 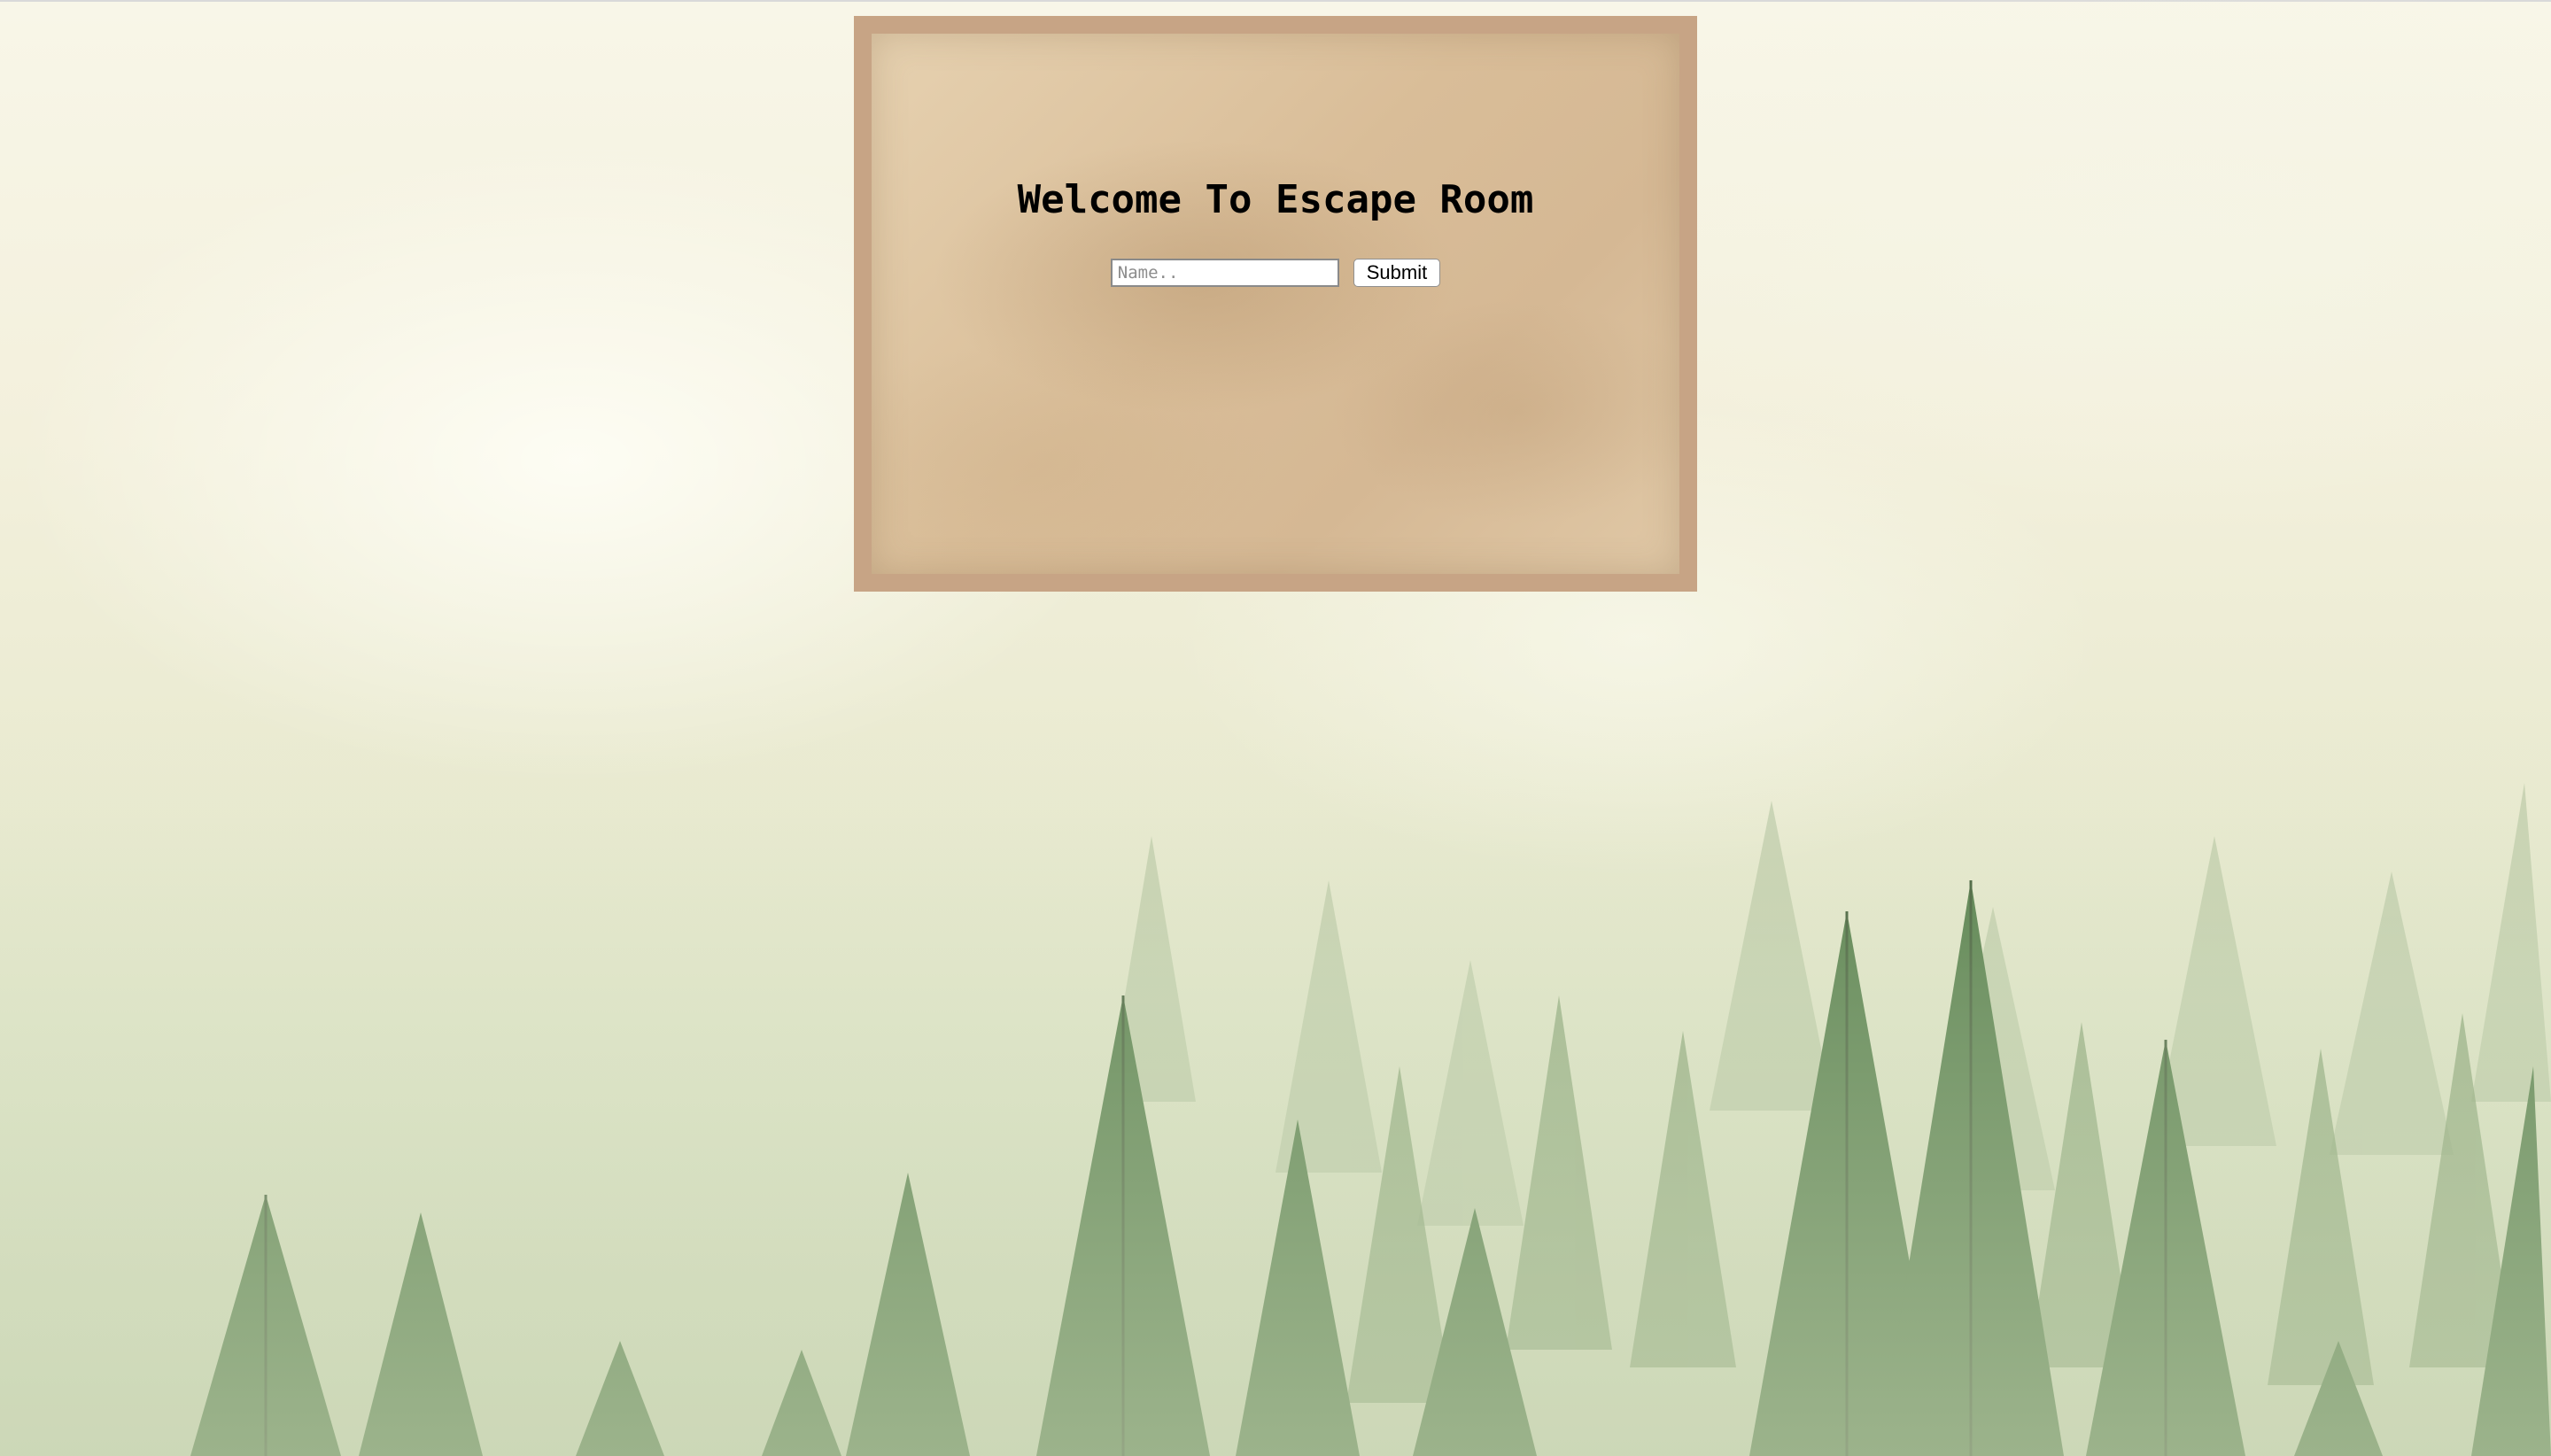 What do you see at coordinates (1397, 273) in the screenshot?
I see `submit-button: Submit` at bounding box center [1397, 273].